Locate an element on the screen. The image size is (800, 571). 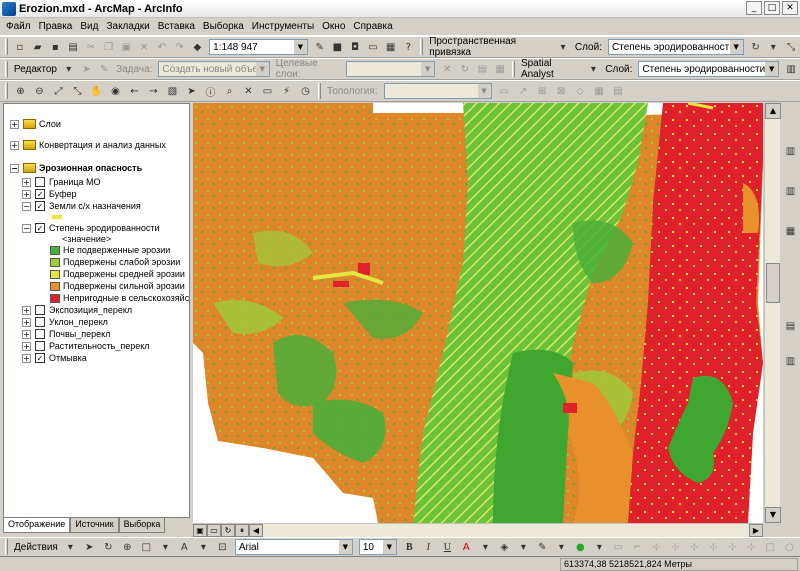
legend-class-weak: Подвержены слабой эрозии is located at coordinates (115, 262).